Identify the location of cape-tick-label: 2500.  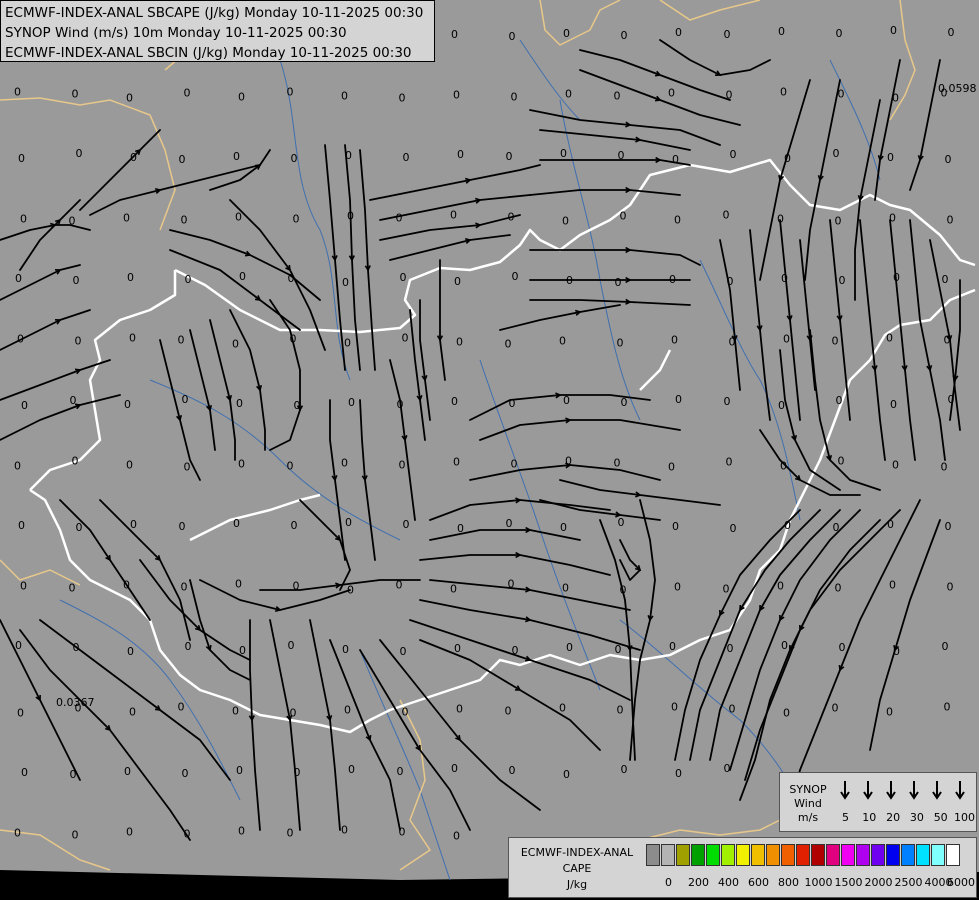
(908, 882).